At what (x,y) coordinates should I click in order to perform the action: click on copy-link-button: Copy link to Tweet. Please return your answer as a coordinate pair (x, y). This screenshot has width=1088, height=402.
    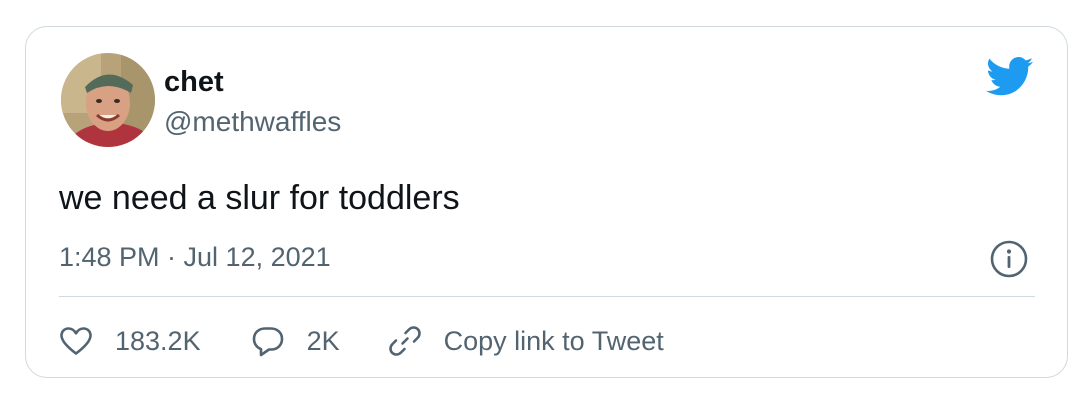
    Looking at the image, I should click on (526, 341).